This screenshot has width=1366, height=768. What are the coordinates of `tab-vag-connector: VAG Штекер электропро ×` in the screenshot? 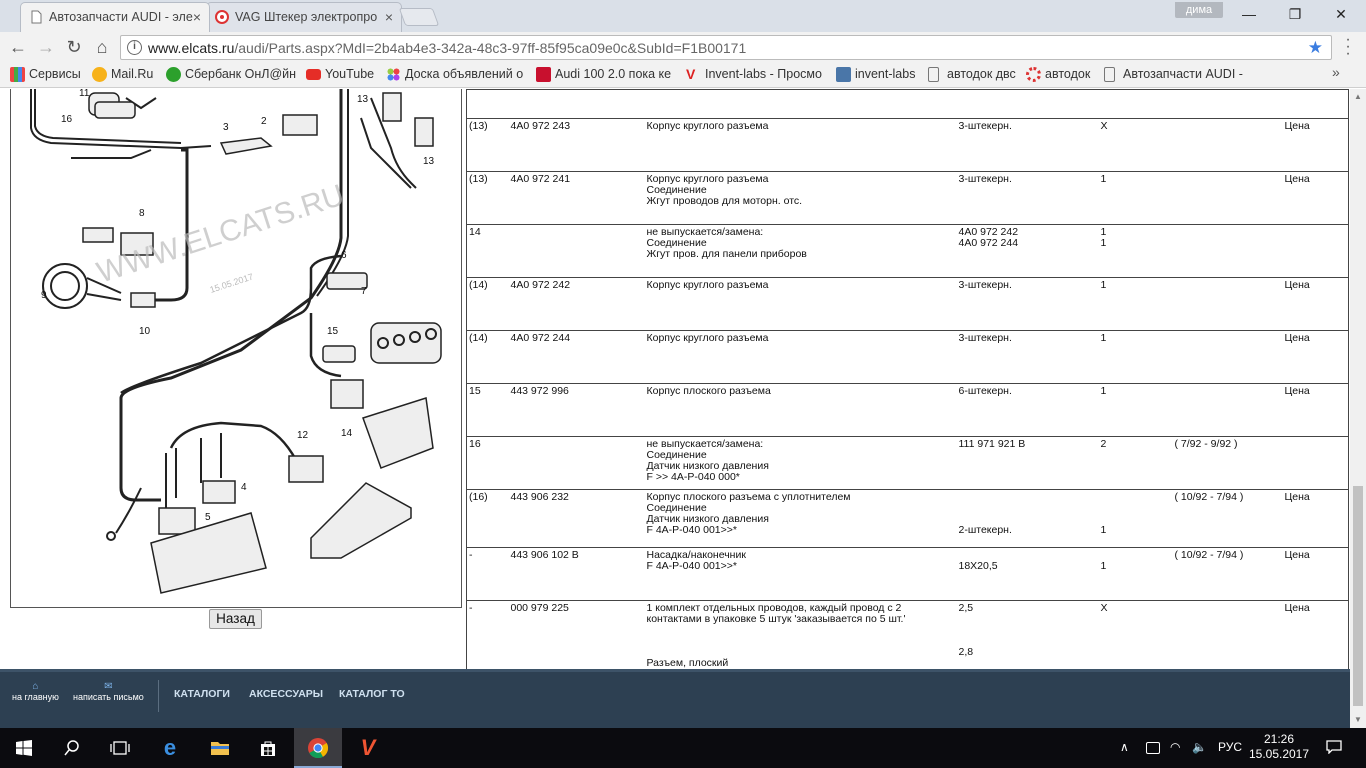 It's located at (304, 17).